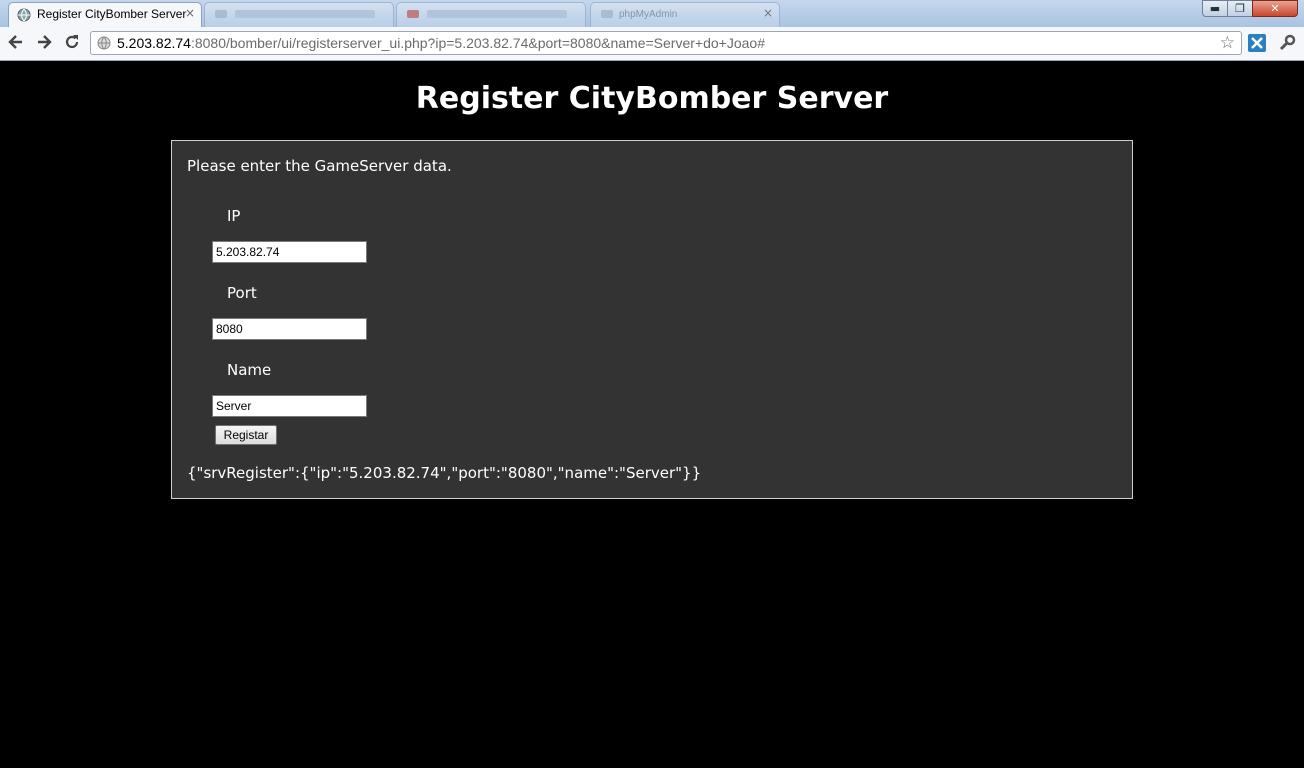 This screenshot has height=768, width=1304. Describe the element at coordinates (289, 329) in the screenshot. I see `port-input` at that location.